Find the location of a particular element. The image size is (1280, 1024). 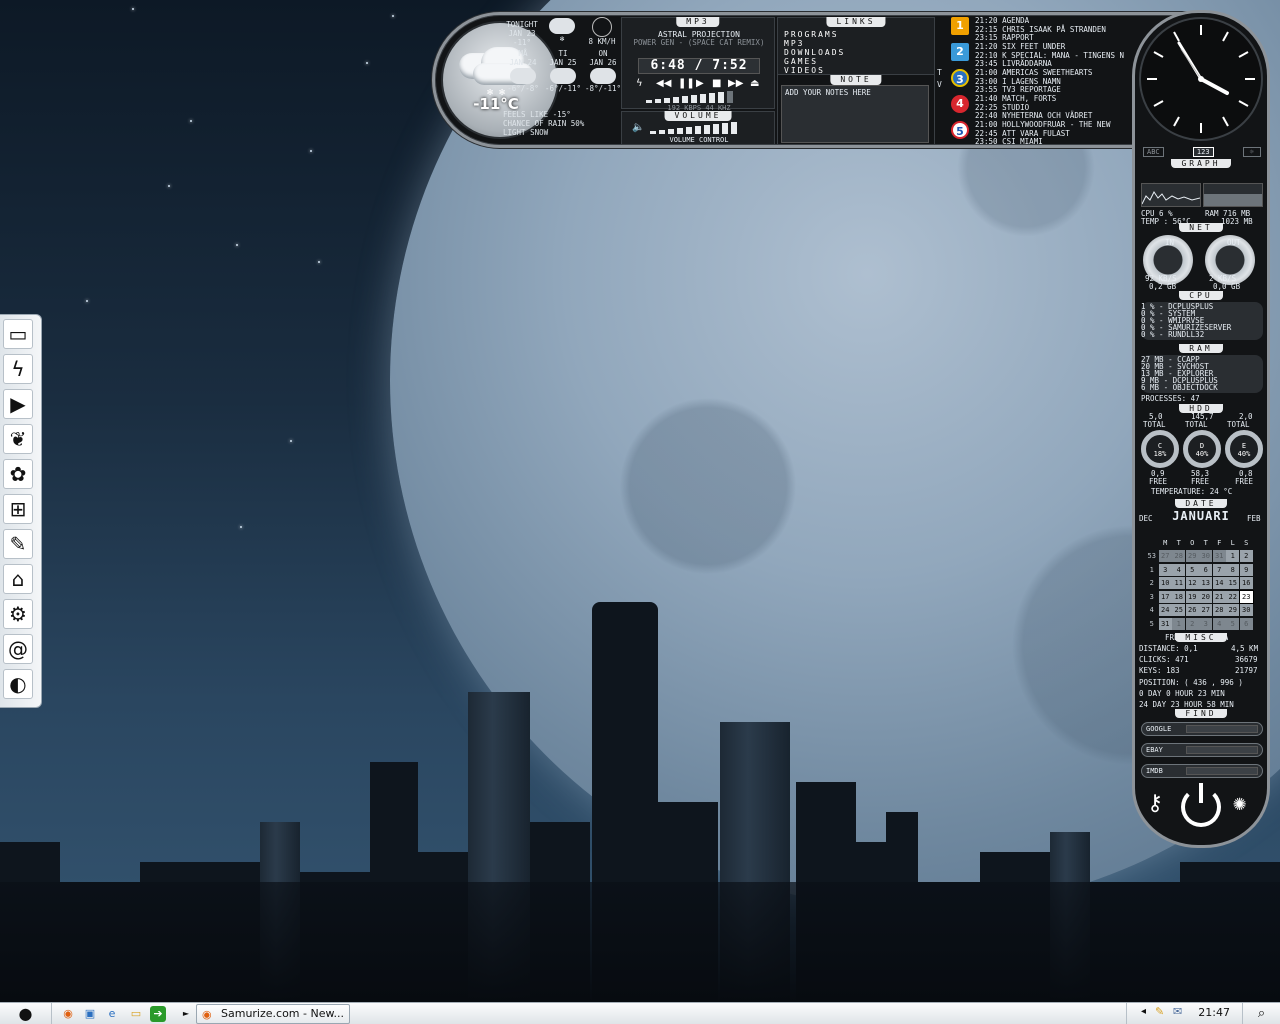

week-number: 53 is located at coordinates (1151, 556).